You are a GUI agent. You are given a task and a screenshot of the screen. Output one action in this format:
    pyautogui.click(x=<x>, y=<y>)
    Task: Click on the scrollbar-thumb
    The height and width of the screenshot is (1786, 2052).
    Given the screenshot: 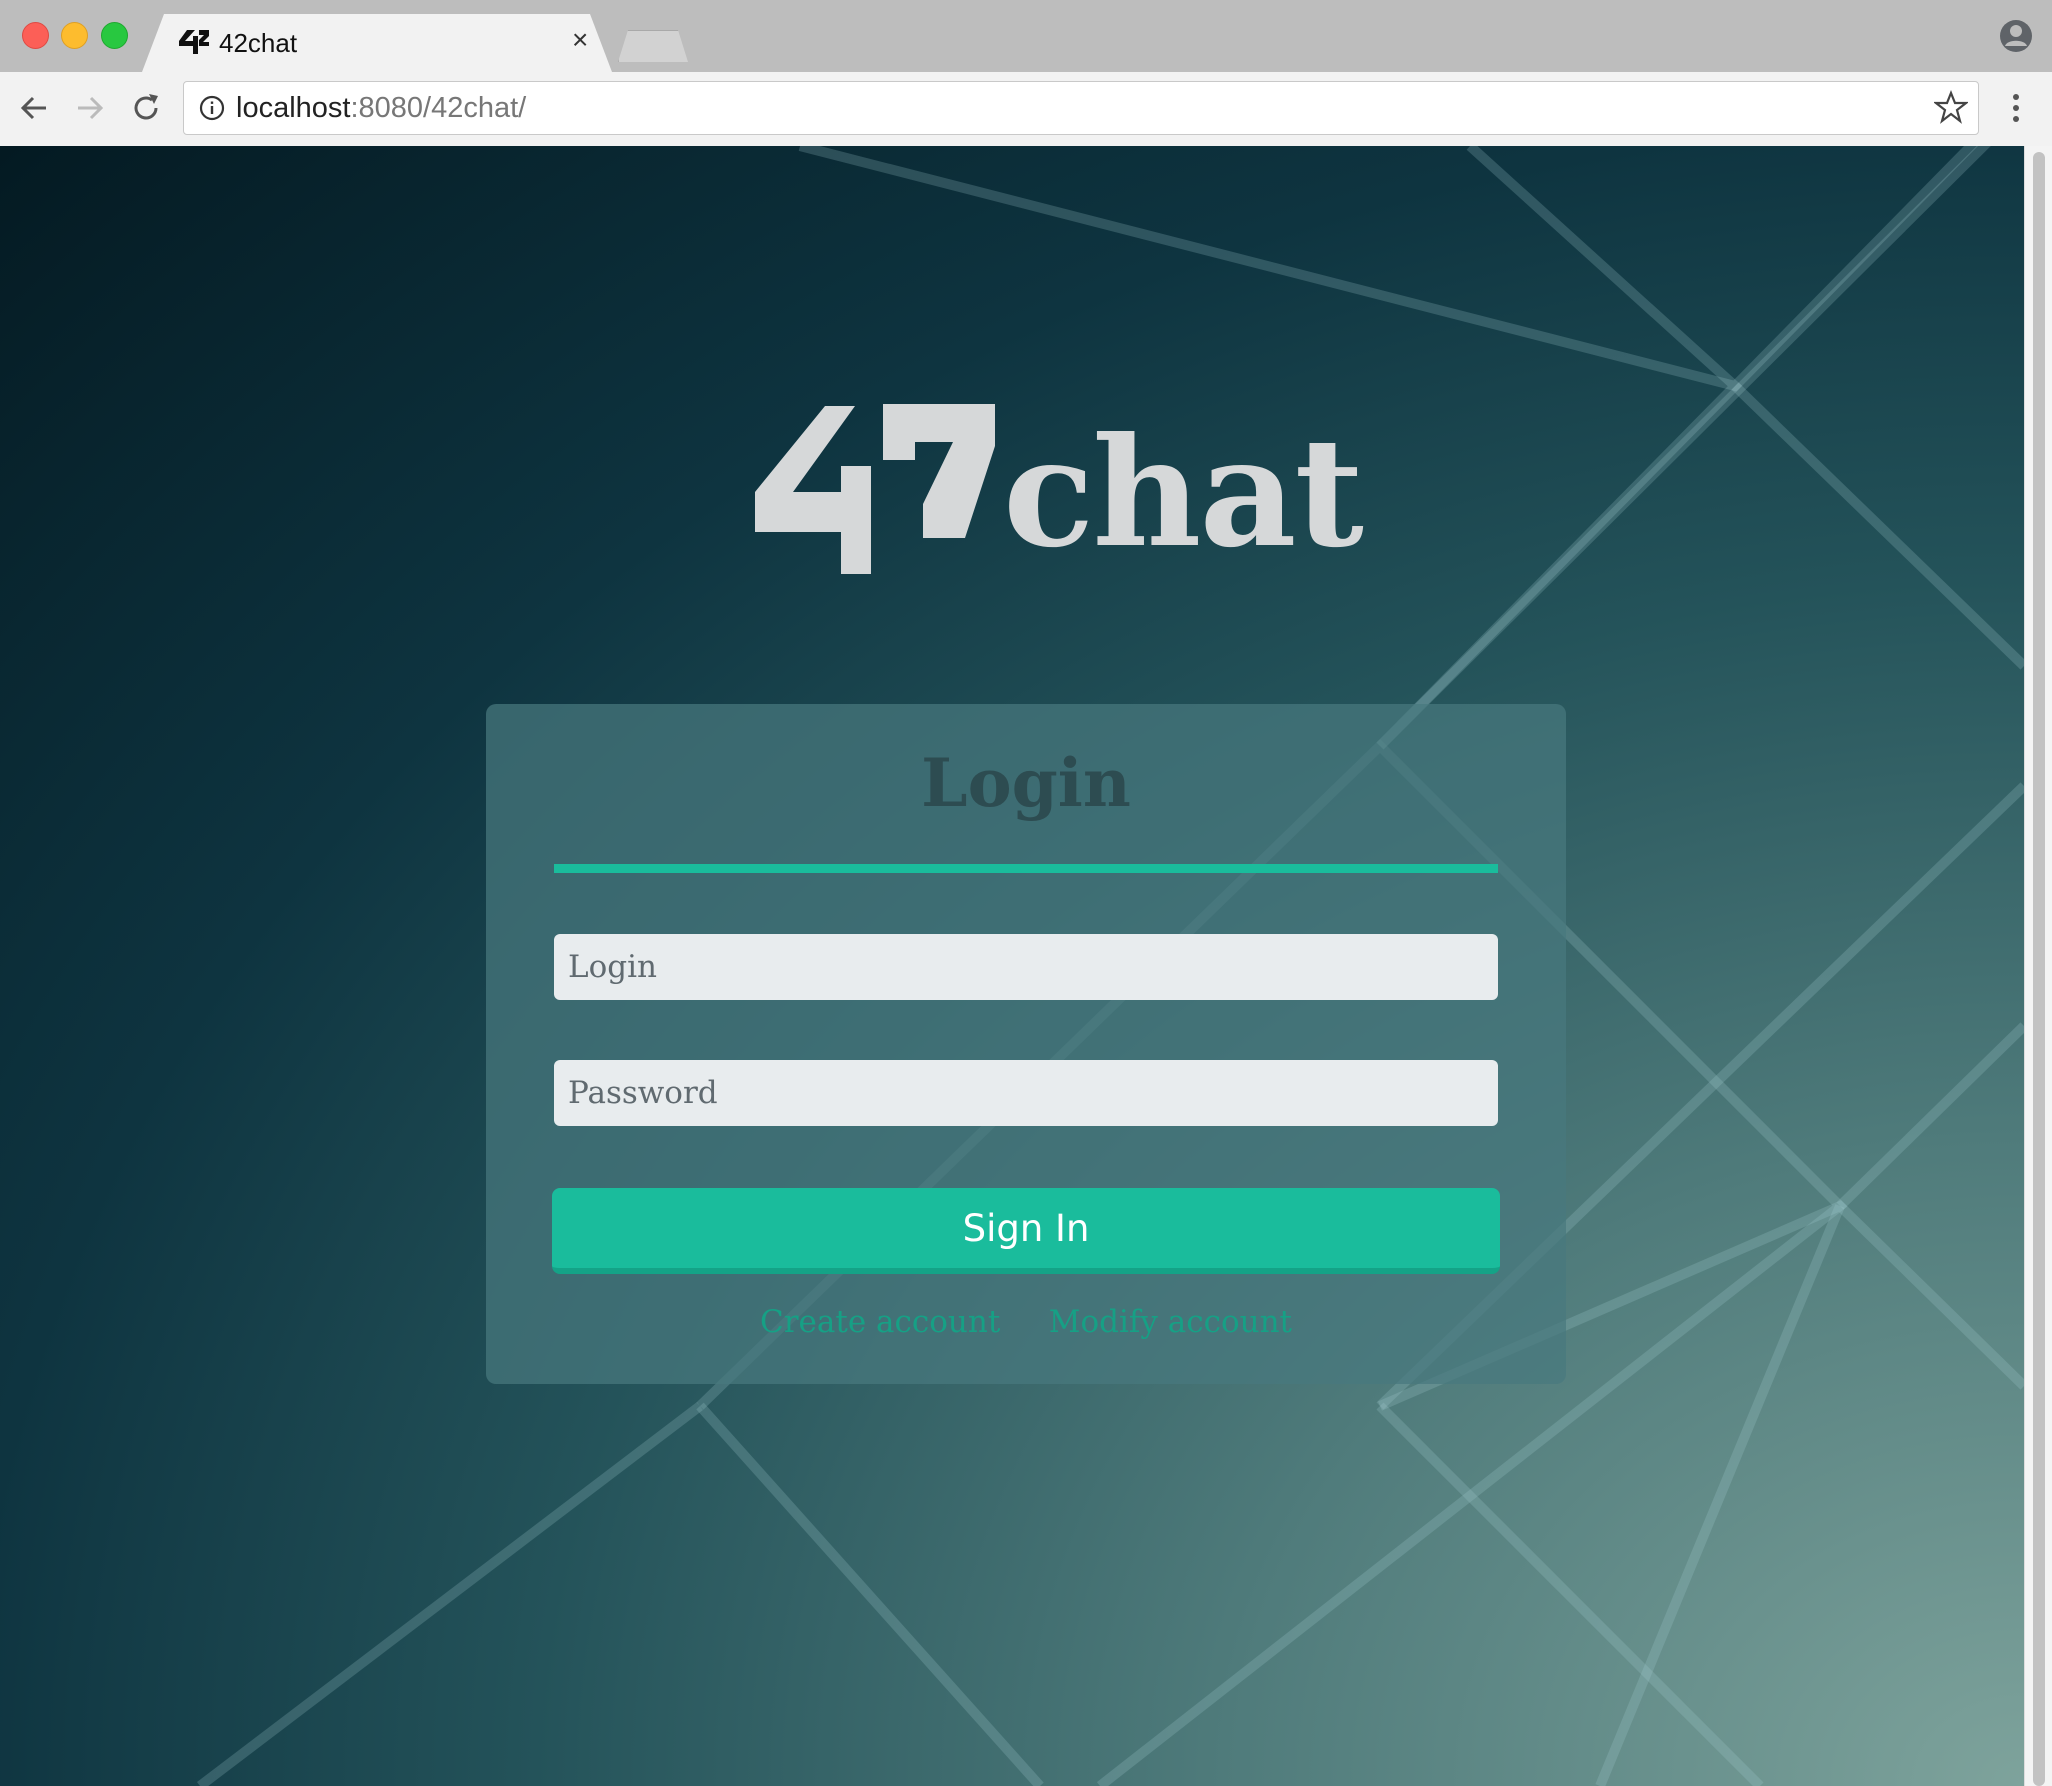 What is the action you would take?
    pyautogui.click(x=2039, y=969)
    